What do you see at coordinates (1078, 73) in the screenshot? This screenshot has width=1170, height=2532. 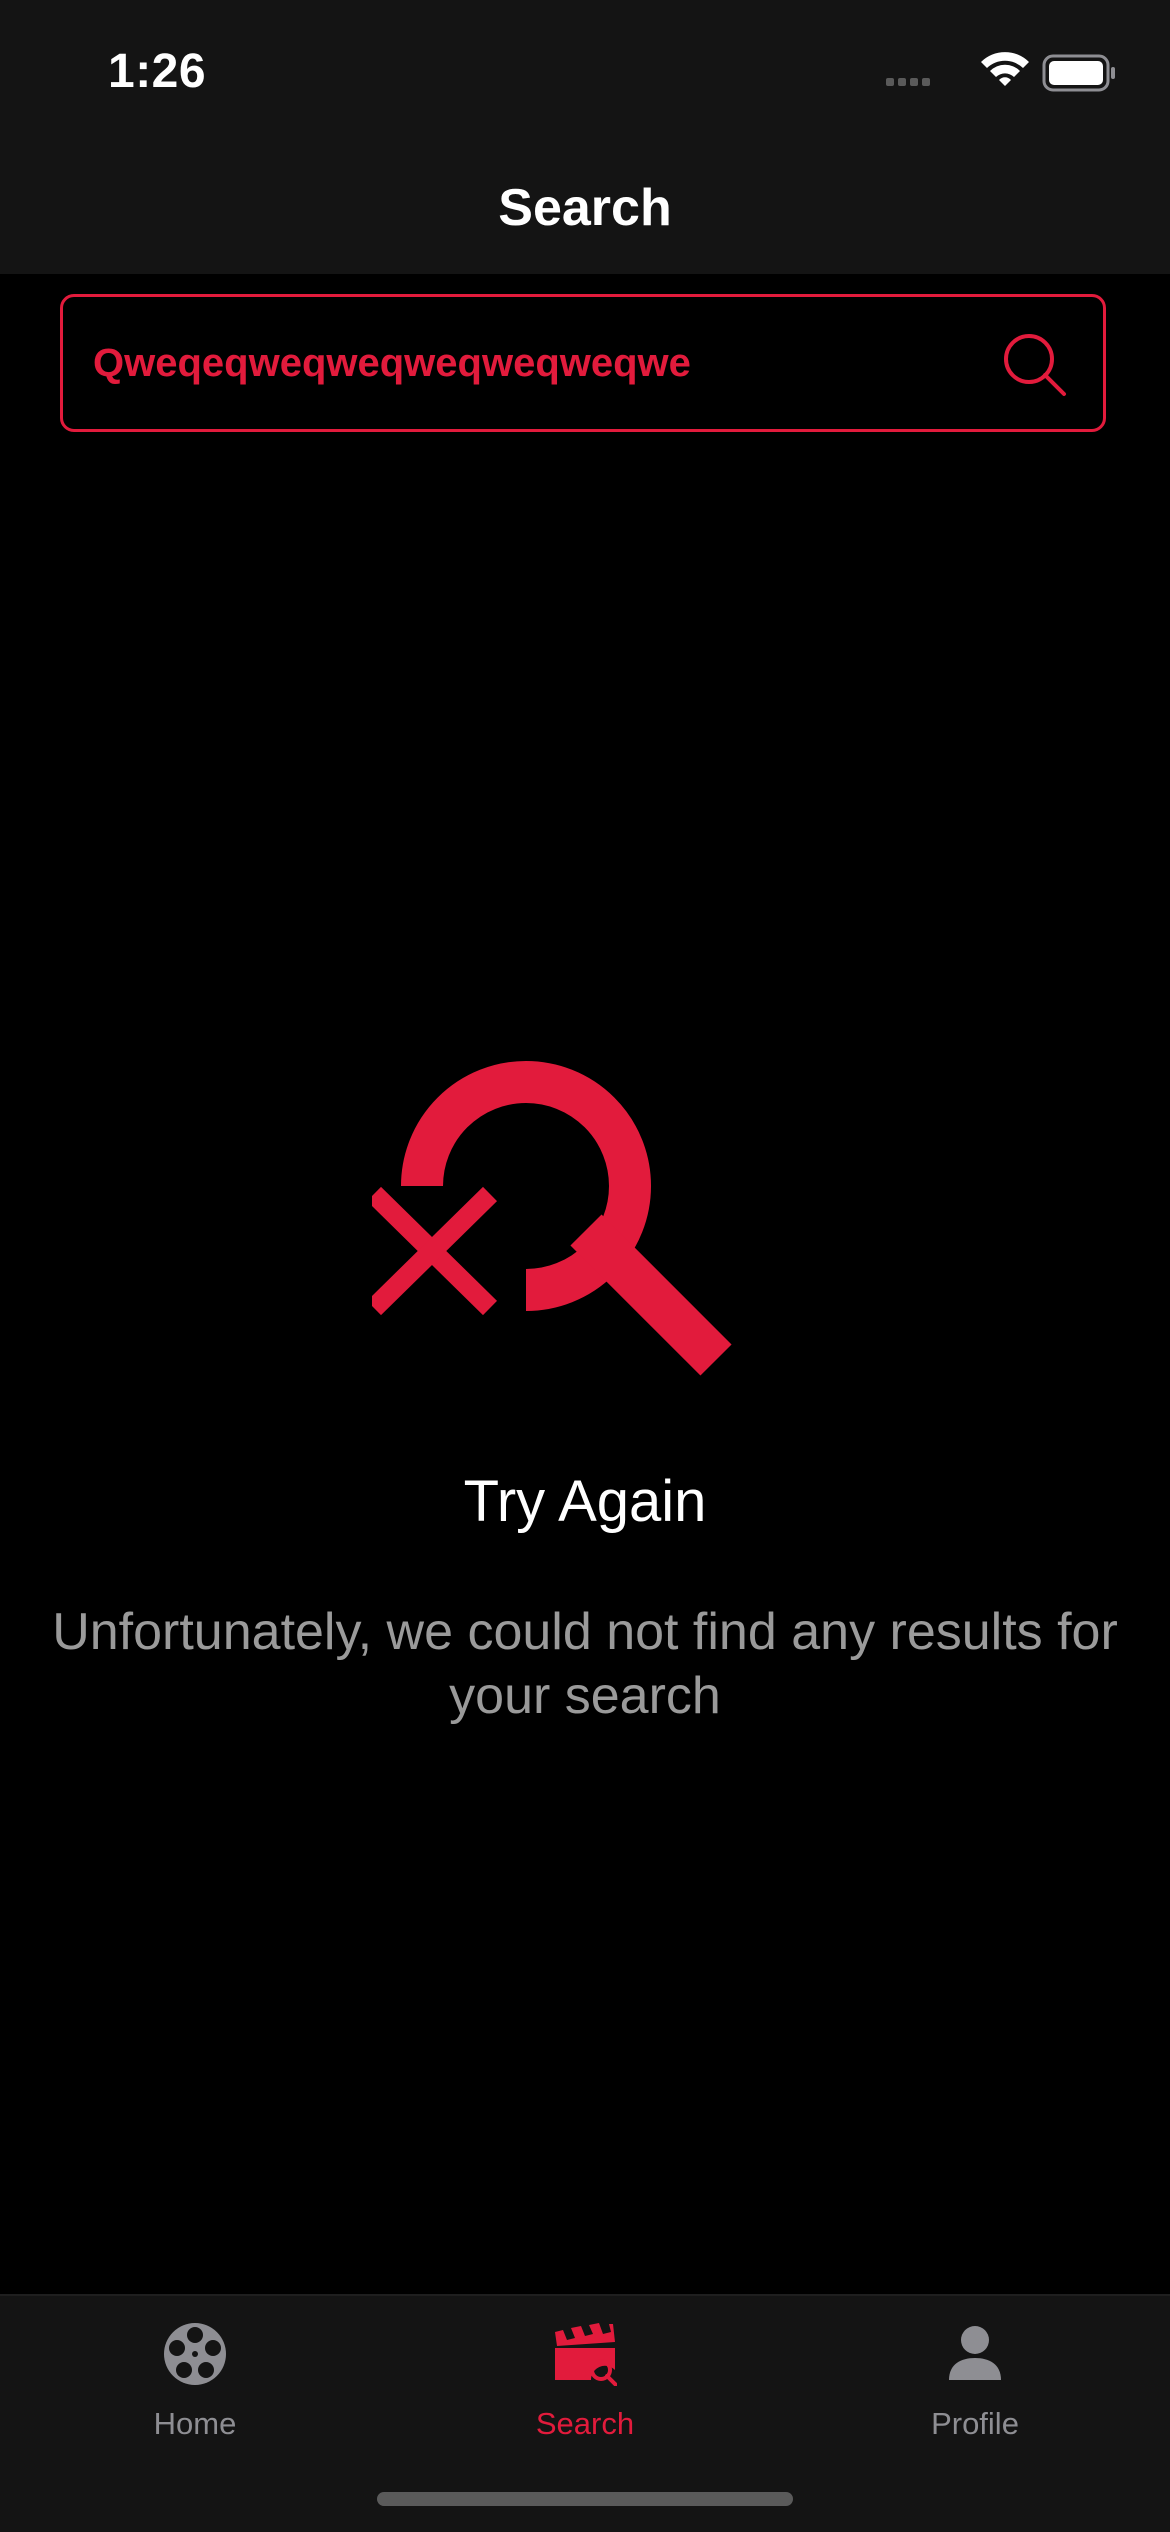 I see `battery-icon` at bounding box center [1078, 73].